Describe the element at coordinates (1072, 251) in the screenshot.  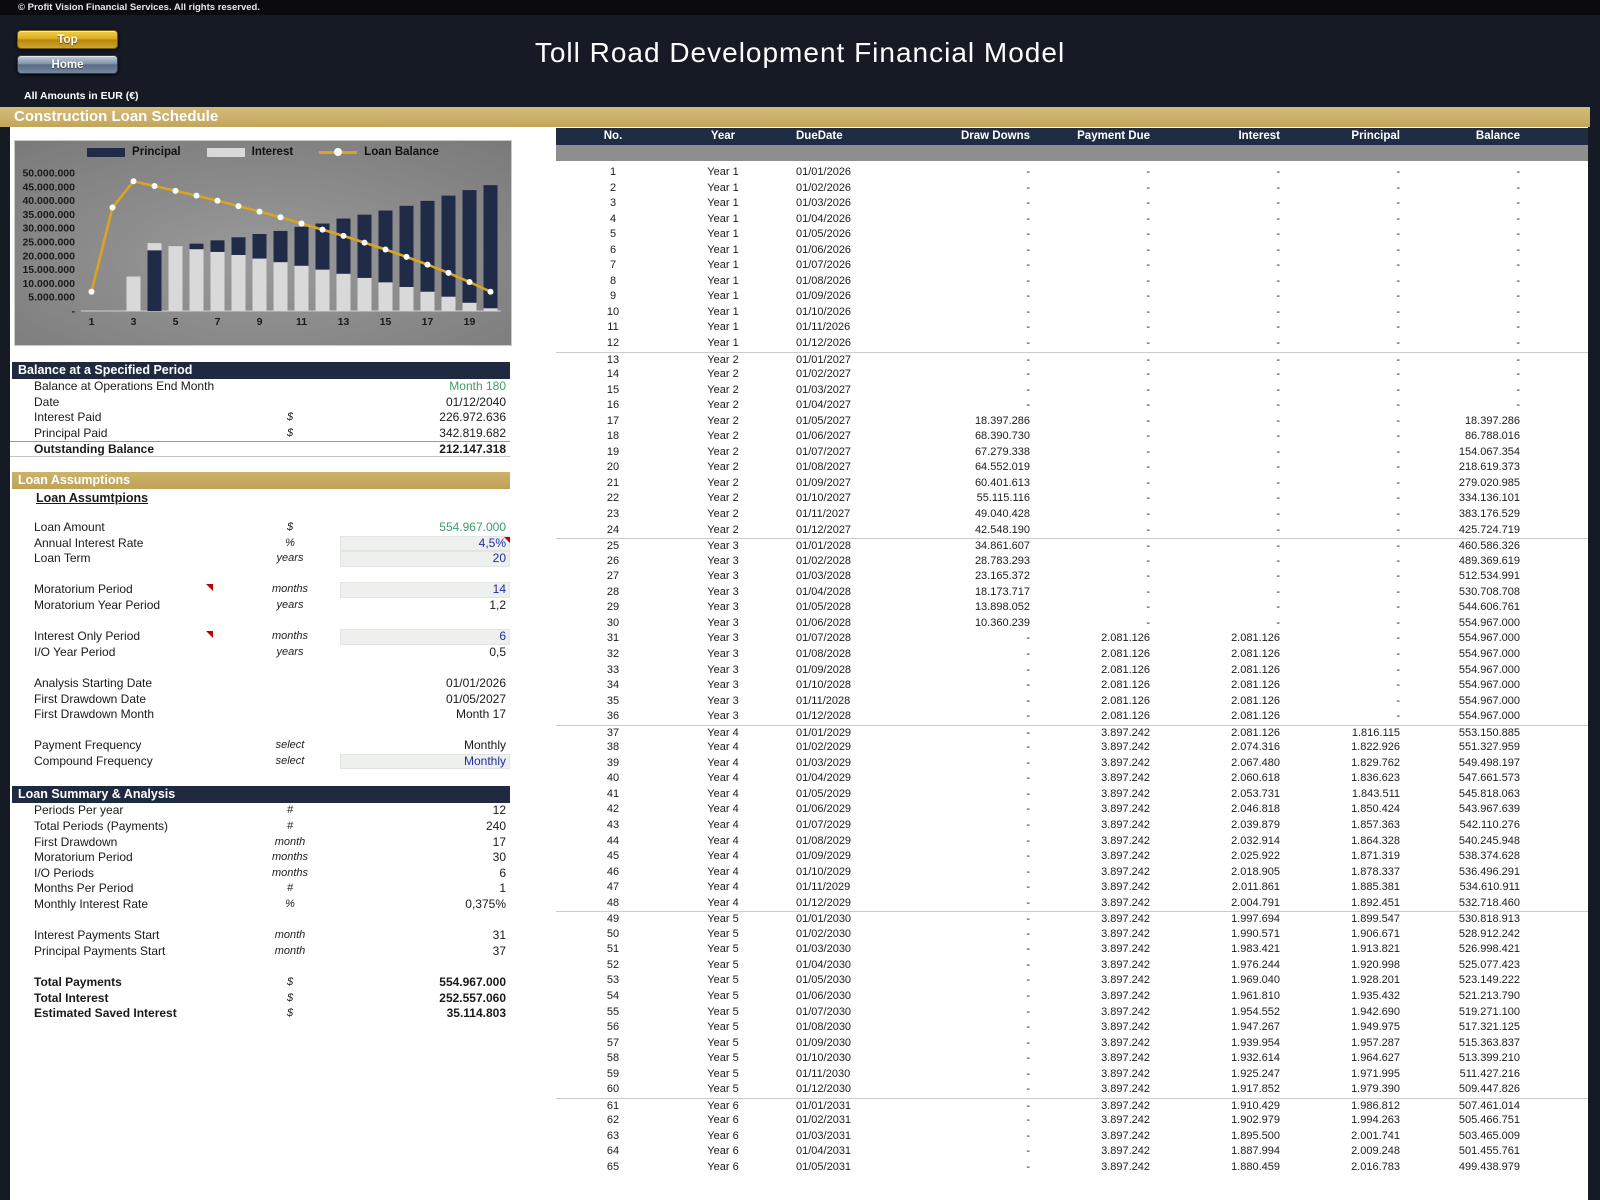
I see `table-row: 6 Year 1 01/06/2026 - - - - -` at that location.